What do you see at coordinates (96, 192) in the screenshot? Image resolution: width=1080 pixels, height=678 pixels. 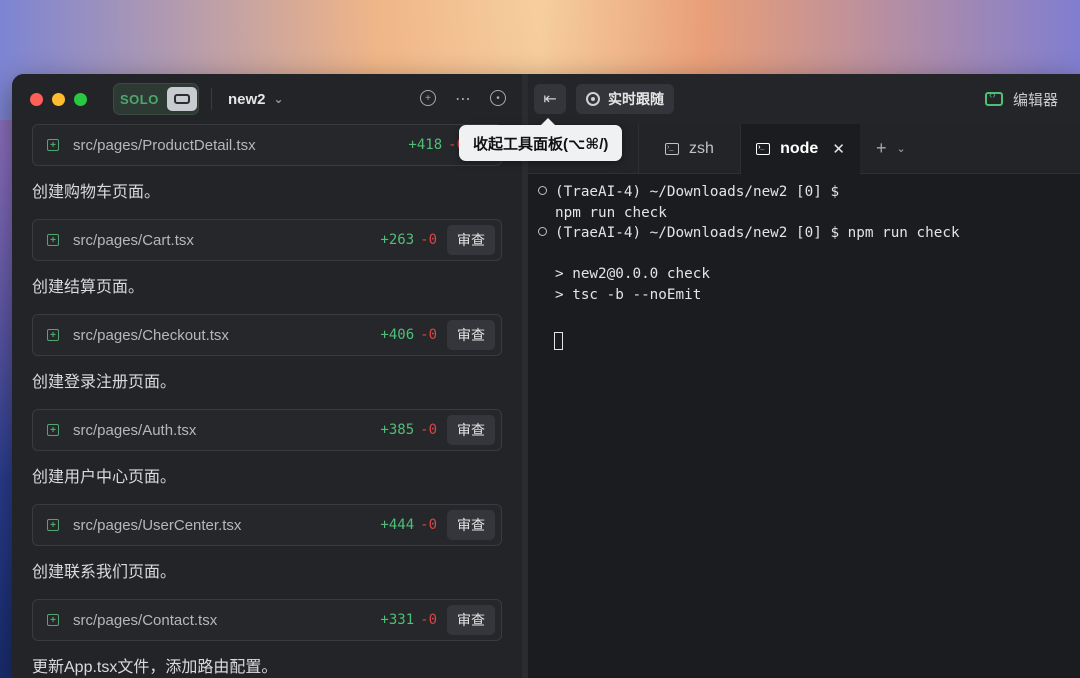 I see `step-description: 创建购物车页面。` at bounding box center [96, 192].